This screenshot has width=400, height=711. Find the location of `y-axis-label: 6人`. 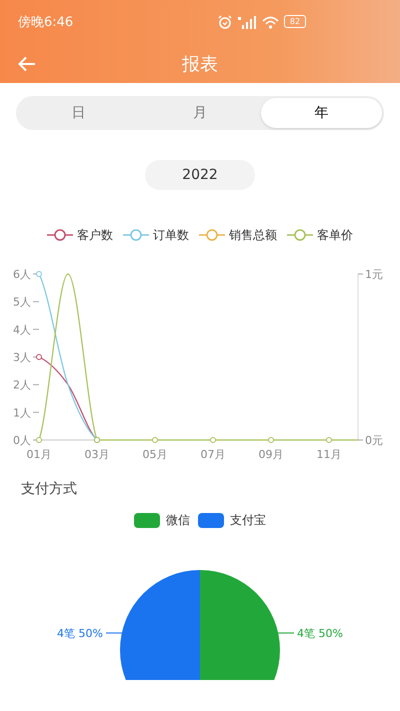

y-axis-label: 6人 is located at coordinates (22, 274).